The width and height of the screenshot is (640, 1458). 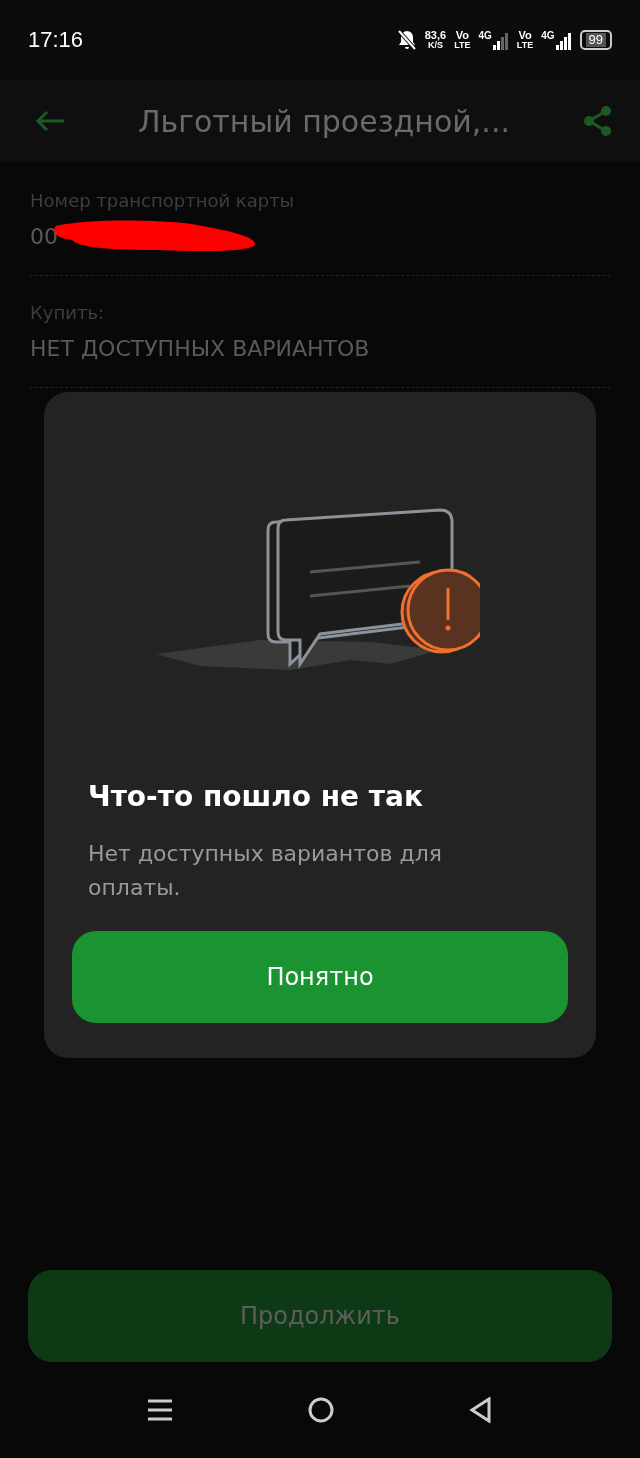 I want to click on muted-bell-icon, so click(x=406, y=40).